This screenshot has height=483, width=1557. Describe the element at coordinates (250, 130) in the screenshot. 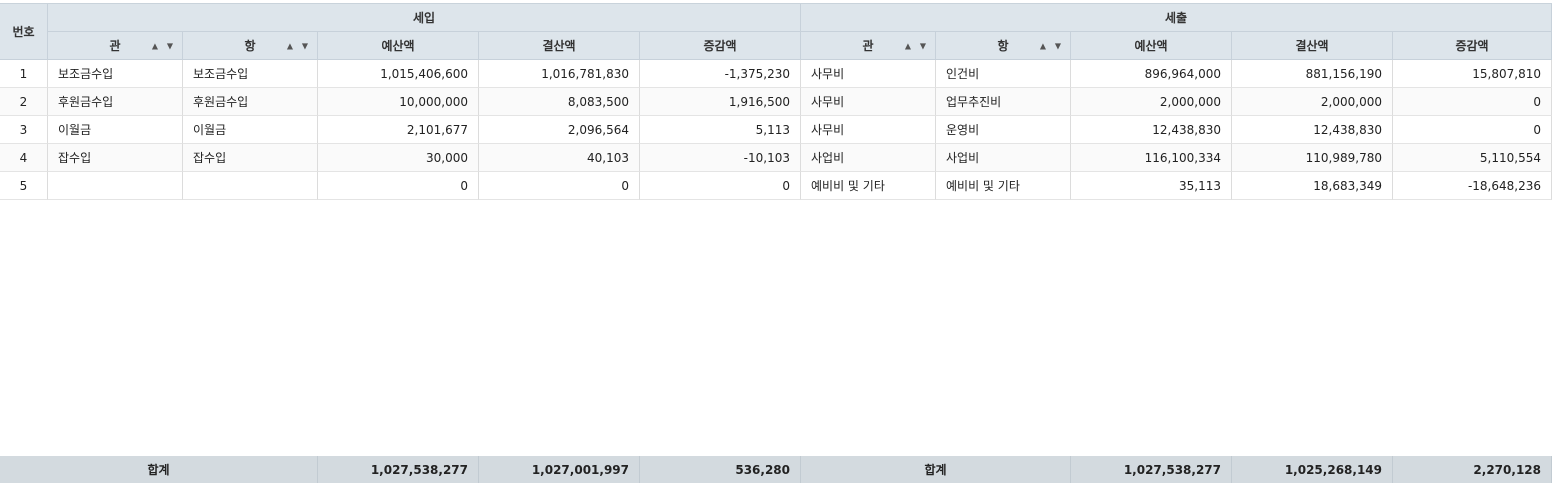

I see `cell-rev-hang: 이월금` at that location.